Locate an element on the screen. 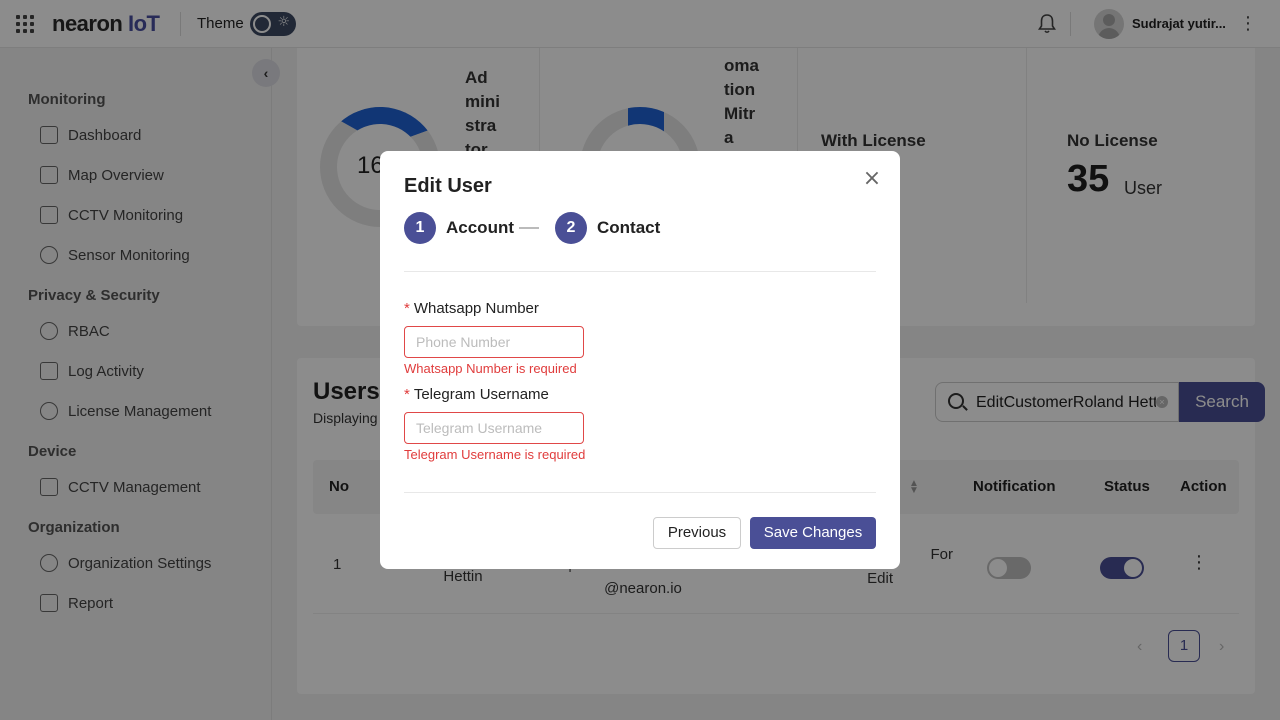 The width and height of the screenshot is (1280, 720). close-icon: × is located at coordinates (872, 179).